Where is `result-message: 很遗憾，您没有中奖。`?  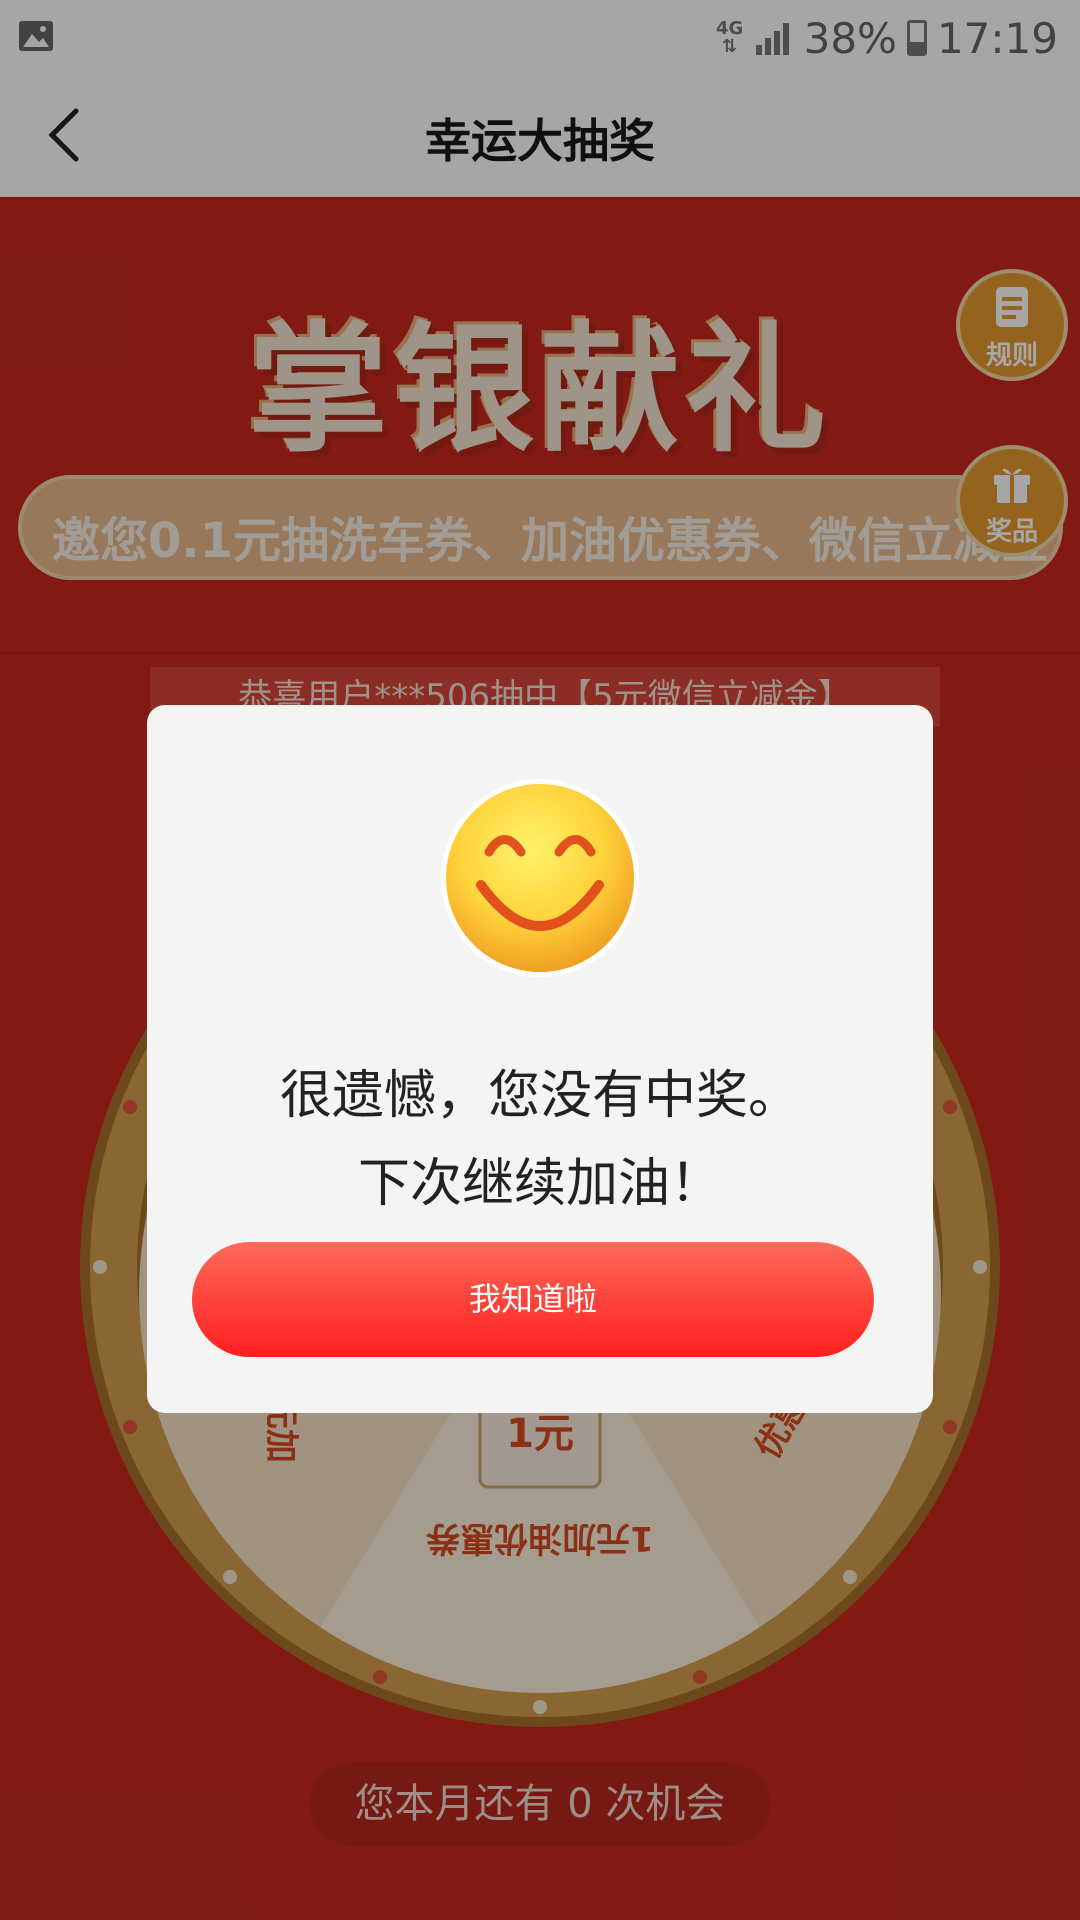 result-message: 很遗憾，您没有中奖。 is located at coordinates (539, 1096).